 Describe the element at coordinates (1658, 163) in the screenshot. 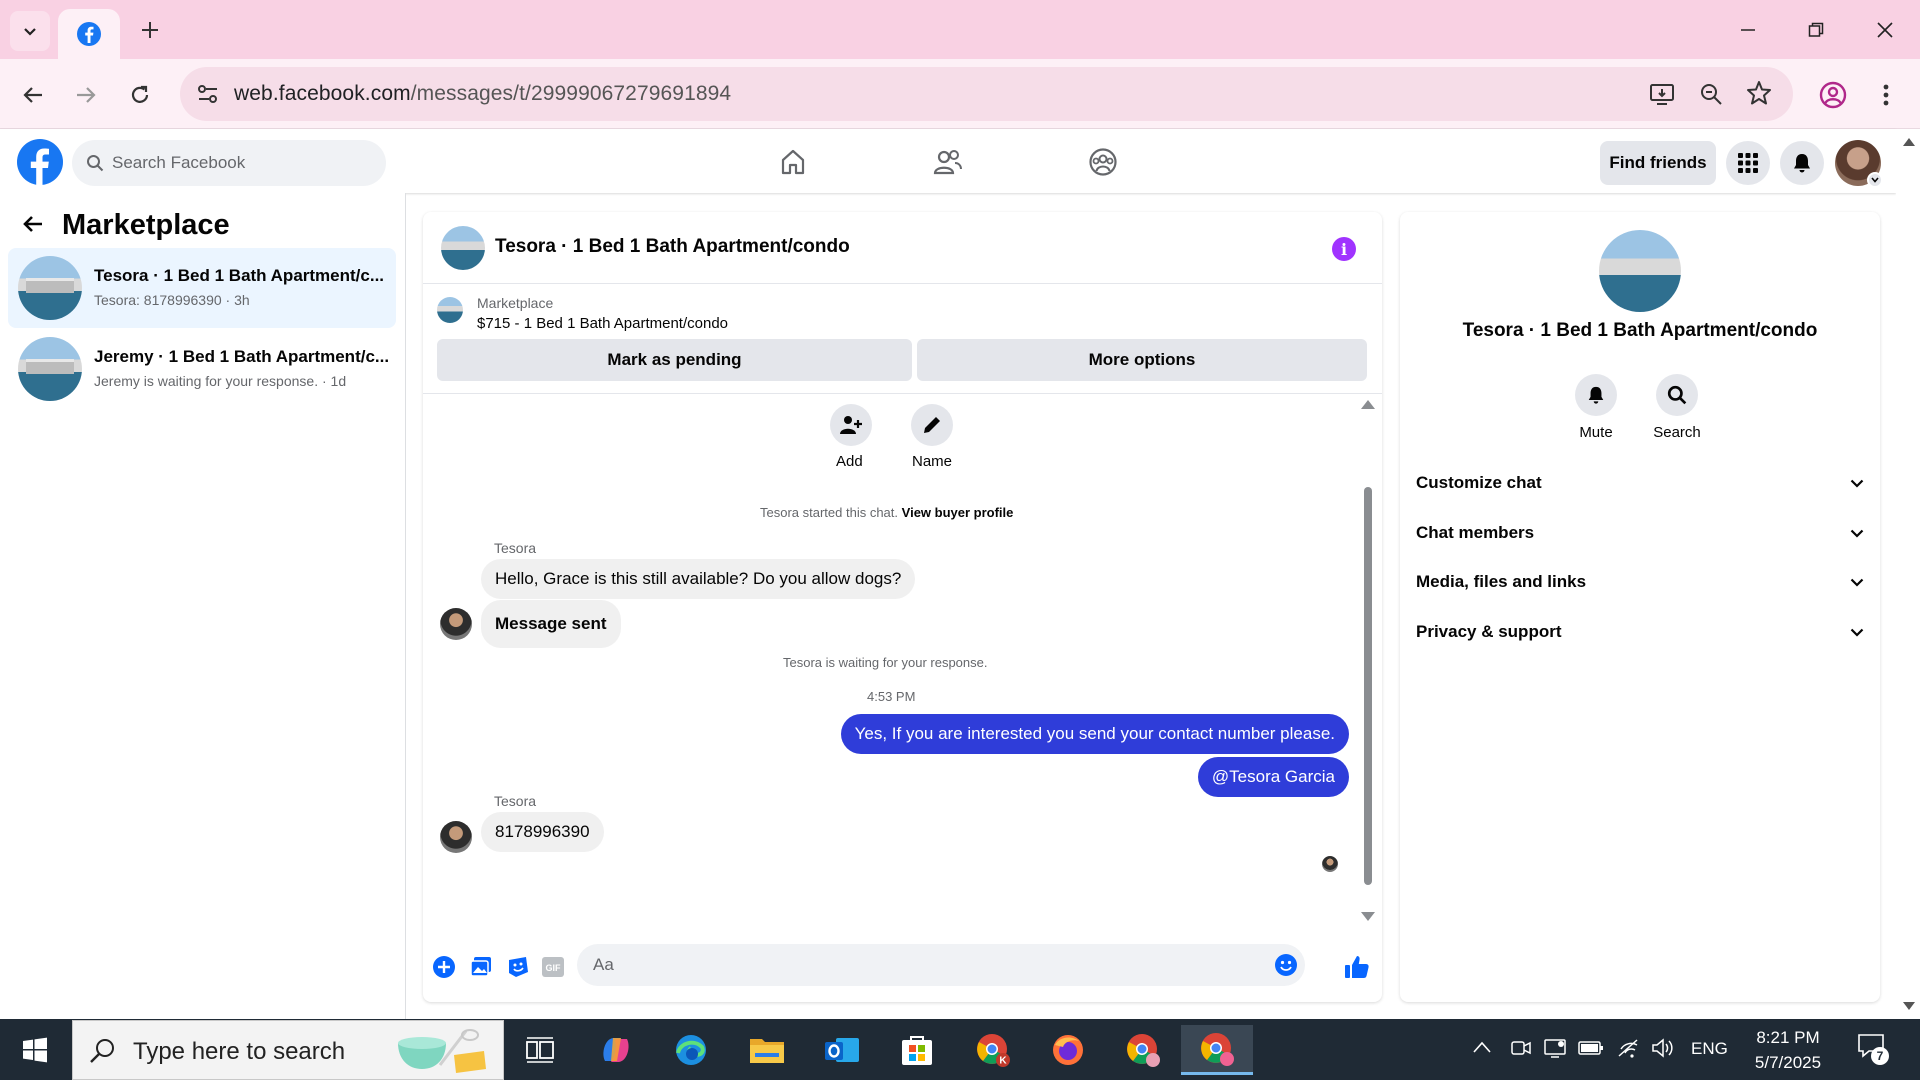

I see `find-friends-button: Find friends` at that location.